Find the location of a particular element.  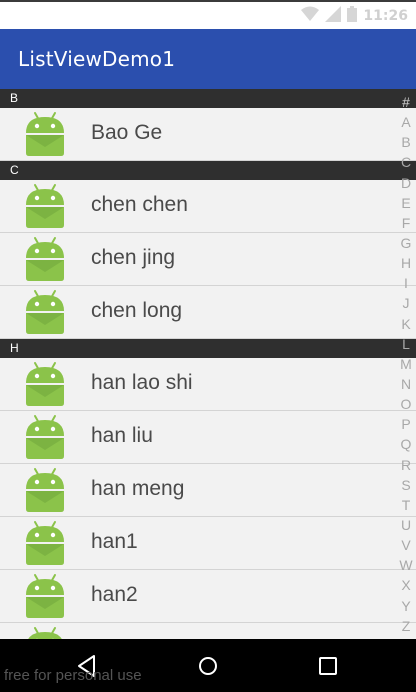

index-letter: O is located at coordinates (406, 404).